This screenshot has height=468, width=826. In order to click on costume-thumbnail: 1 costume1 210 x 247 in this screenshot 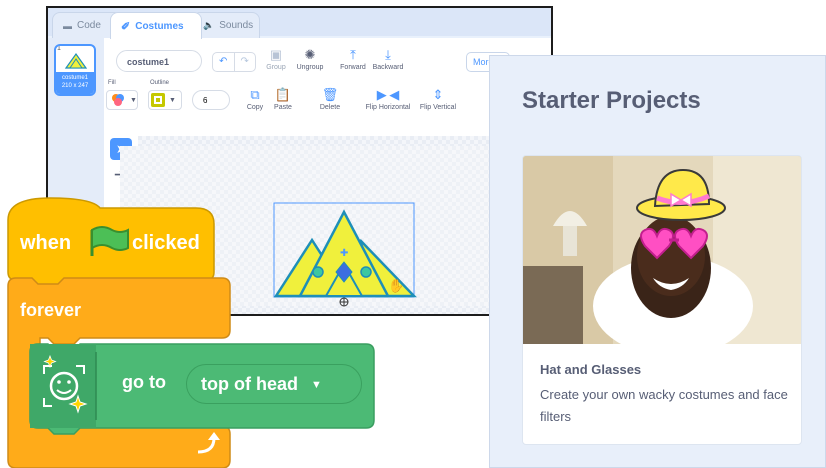, I will do `click(75, 70)`.